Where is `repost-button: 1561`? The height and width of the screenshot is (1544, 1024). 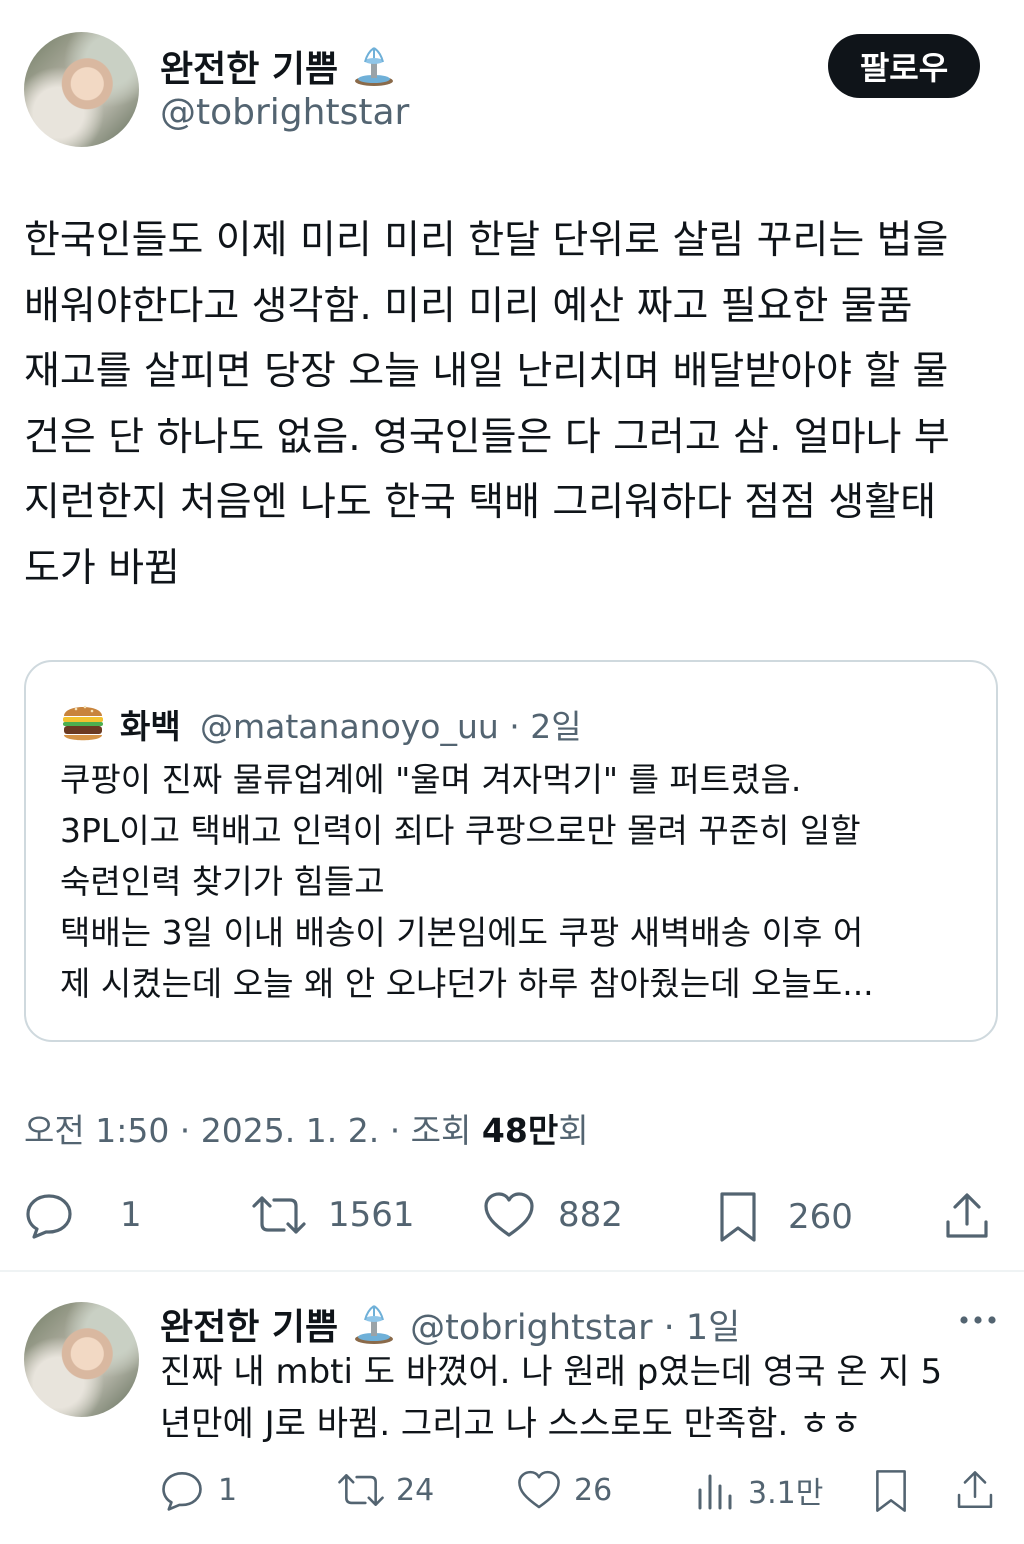
repost-button: 1561 is located at coordinates (332, 1215).